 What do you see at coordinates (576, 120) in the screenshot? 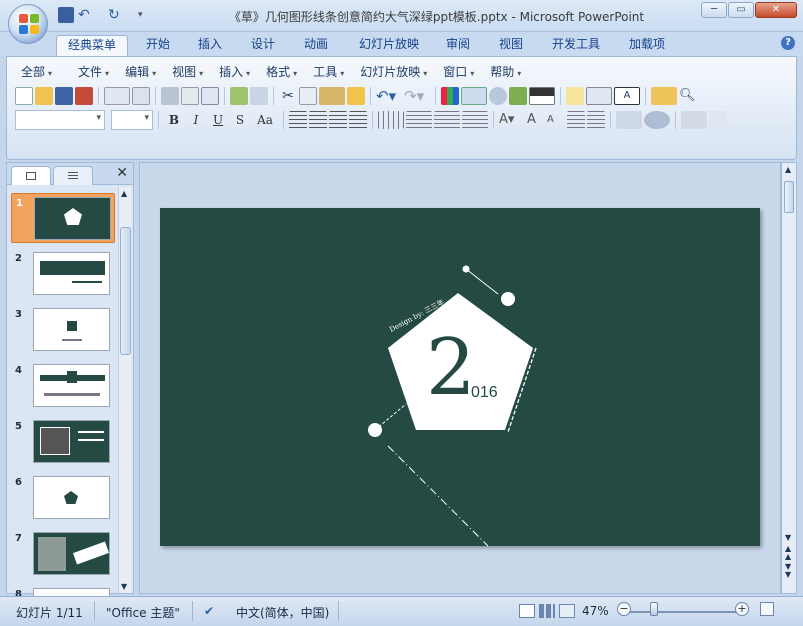
I see `decrease-indent-icon` at bounding box center [576, 120].